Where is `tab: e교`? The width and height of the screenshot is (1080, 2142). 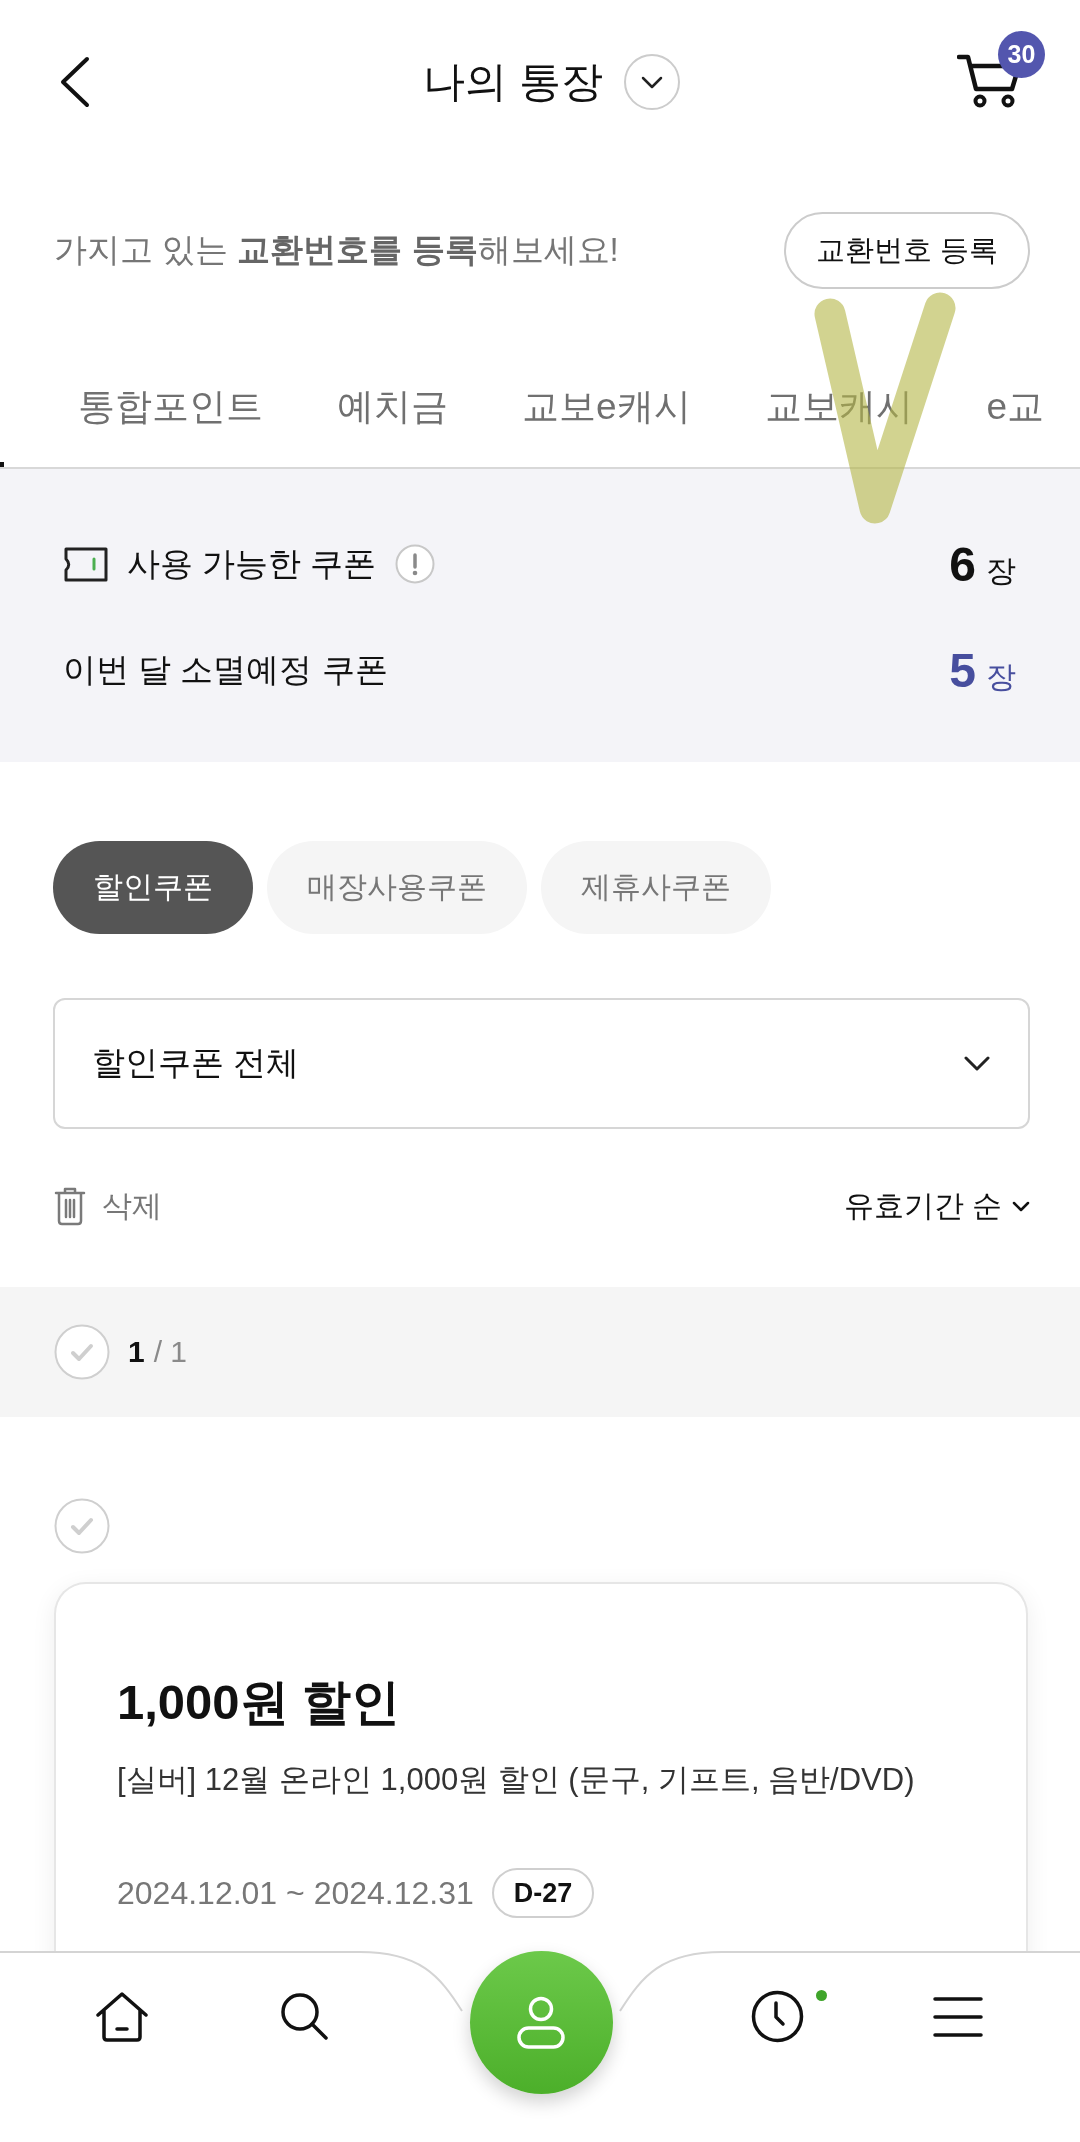
tab: e교 is located at coordinates (1014, 407).